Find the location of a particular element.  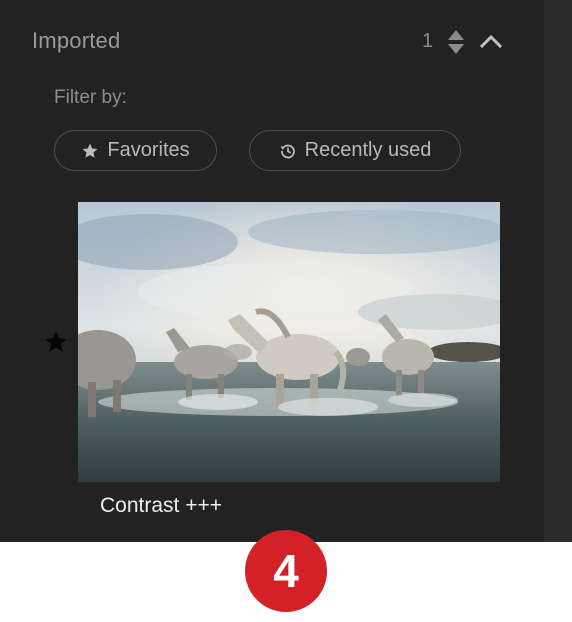

filter-favorites-chip: Favorites is located at coordinates (135, 150).